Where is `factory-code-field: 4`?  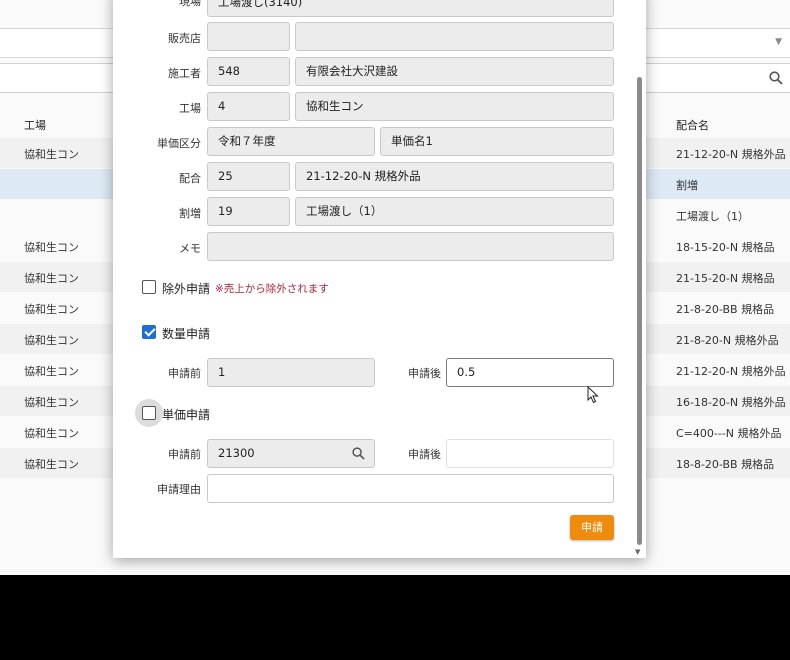 factory-code-field: 4 is located at coordinates (248, 106).